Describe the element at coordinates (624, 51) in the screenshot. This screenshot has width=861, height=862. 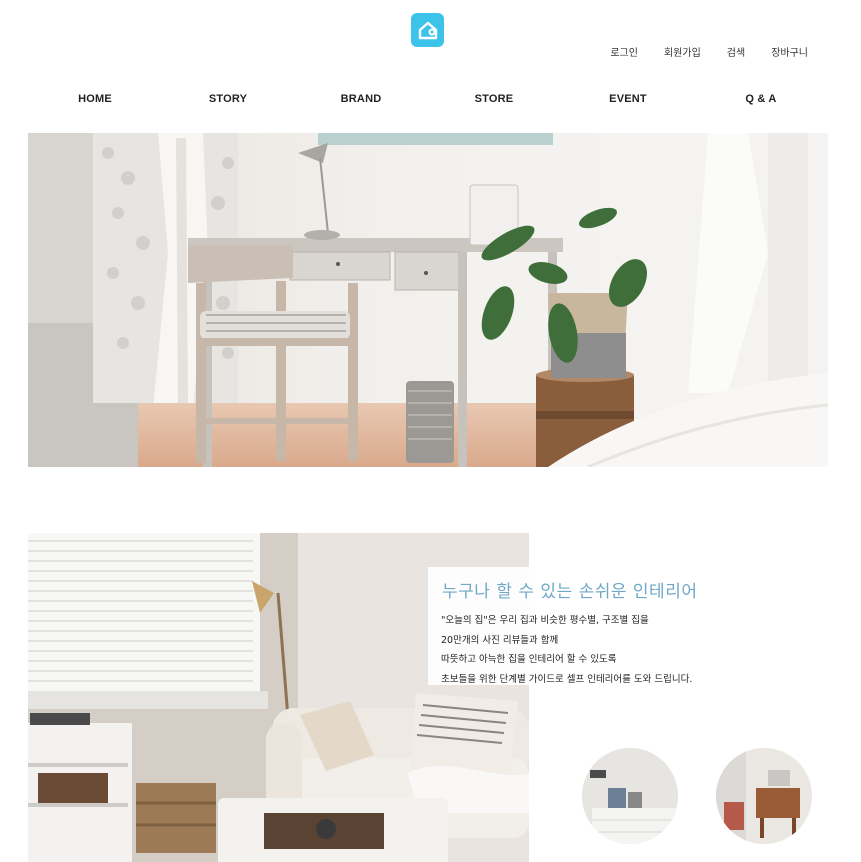
I see `login-link: 로그인` at that location.